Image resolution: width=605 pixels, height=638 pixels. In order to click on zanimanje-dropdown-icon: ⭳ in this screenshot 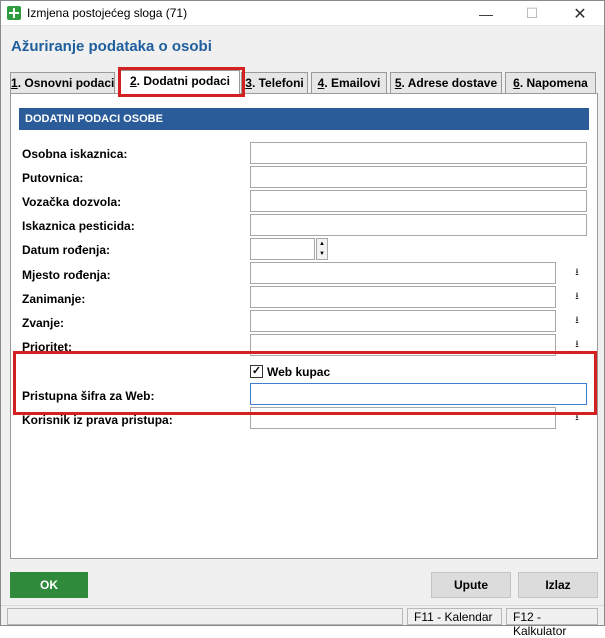, I will do `click(577, 297)`.